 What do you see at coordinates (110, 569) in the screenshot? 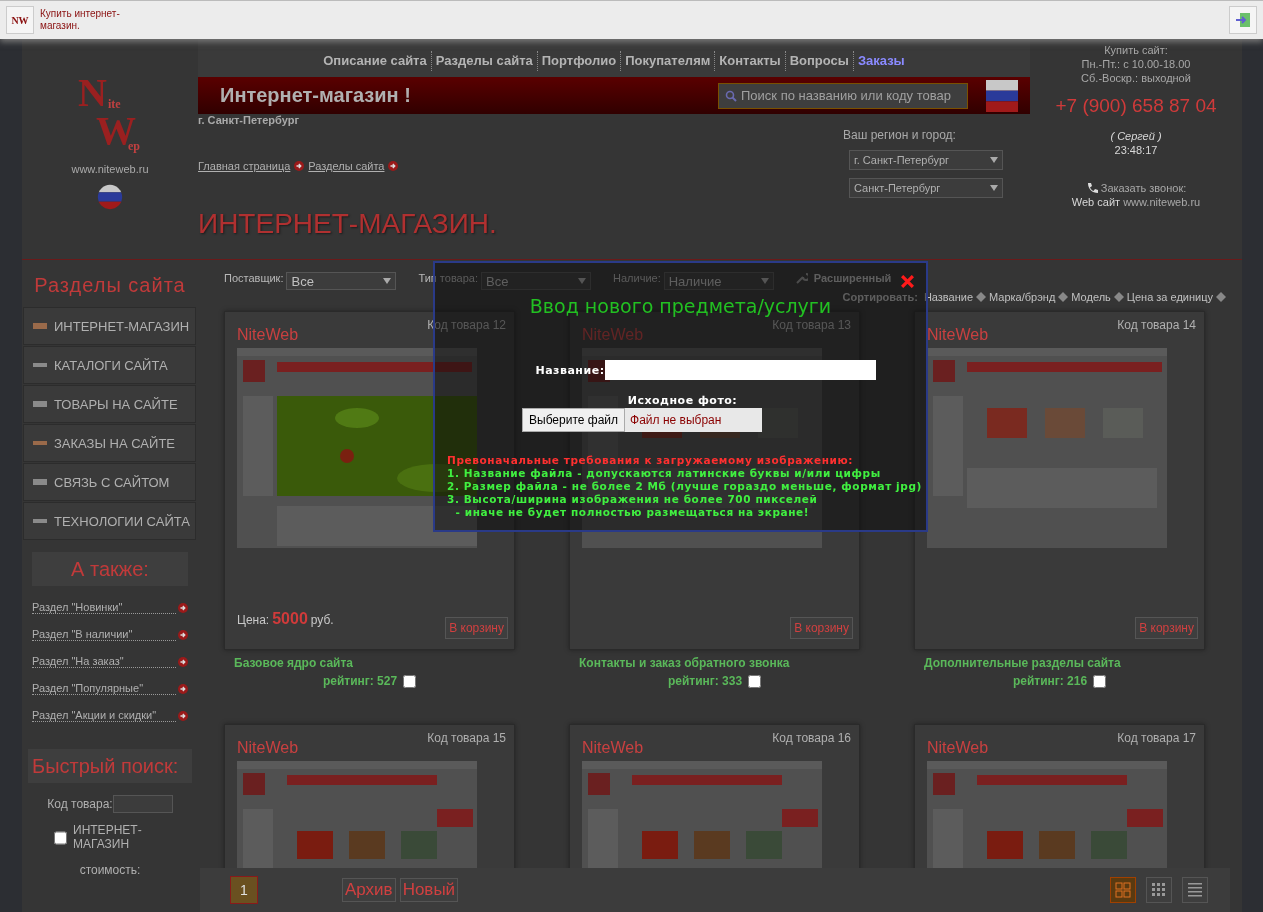
I see `section-heading: А также:` at bounding box center [110, 569].